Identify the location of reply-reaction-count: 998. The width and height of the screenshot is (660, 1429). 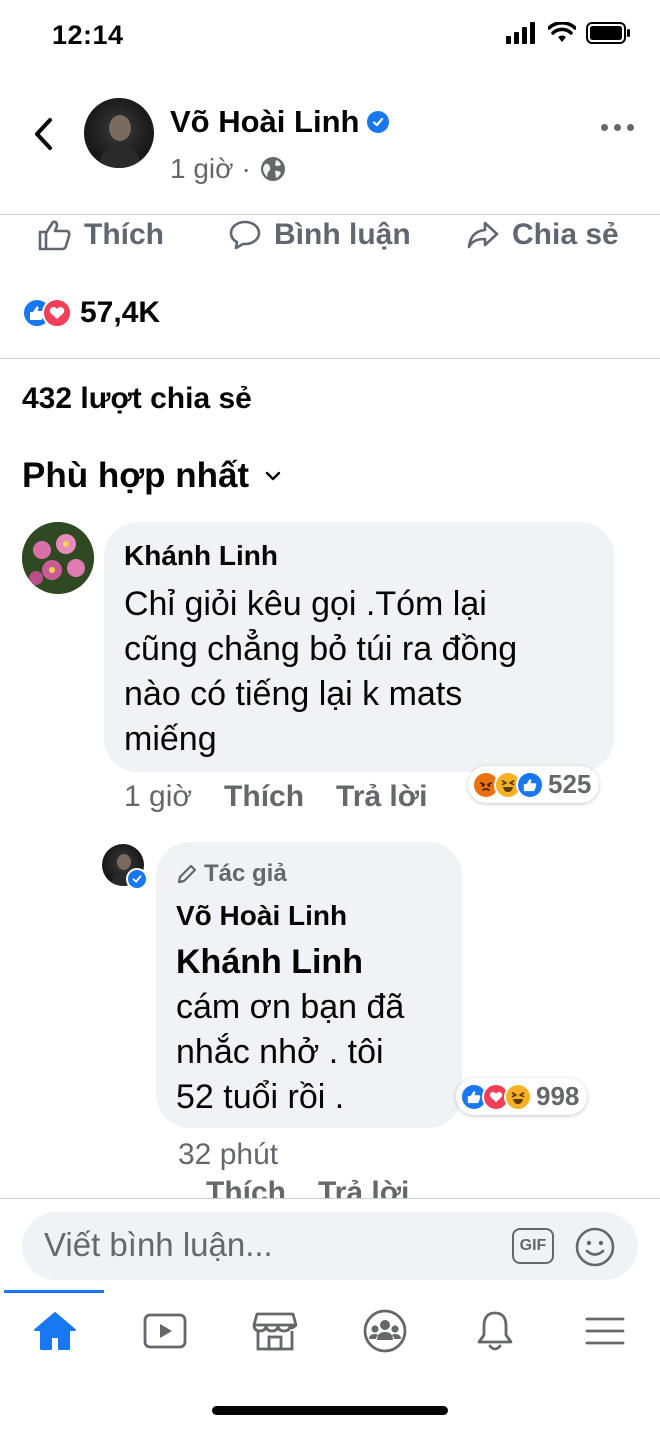
(558, 1096).